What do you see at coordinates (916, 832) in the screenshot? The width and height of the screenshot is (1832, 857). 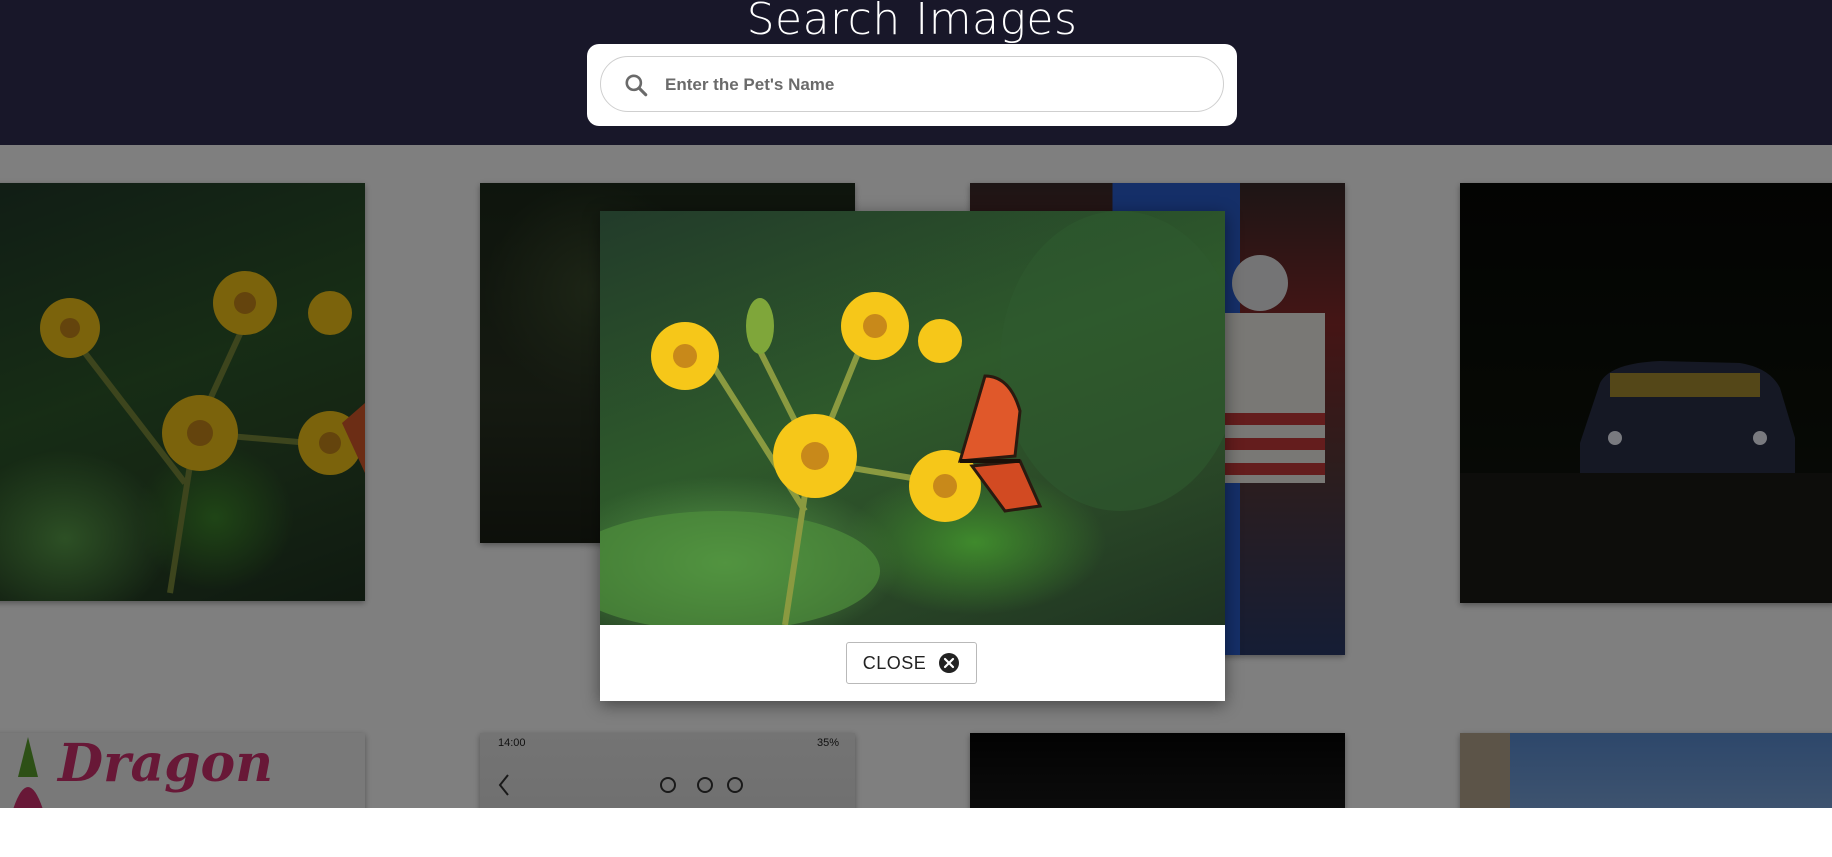 I see `page-bottom` at bounding box center [916, 832].